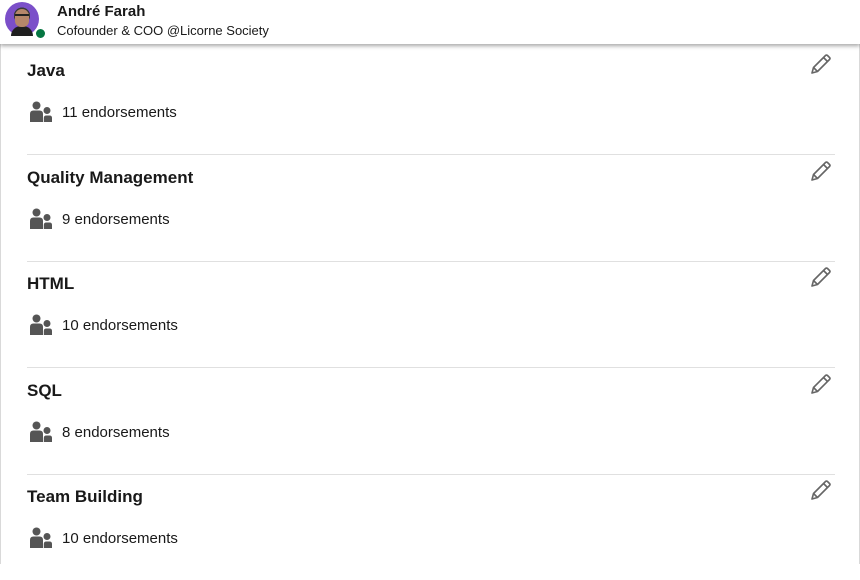 The height and width of the screenshot is (580, 860). What do you see at coordinates (26, 21) in the screenshot?
I see `avatar` at bounding box center [26, 21].